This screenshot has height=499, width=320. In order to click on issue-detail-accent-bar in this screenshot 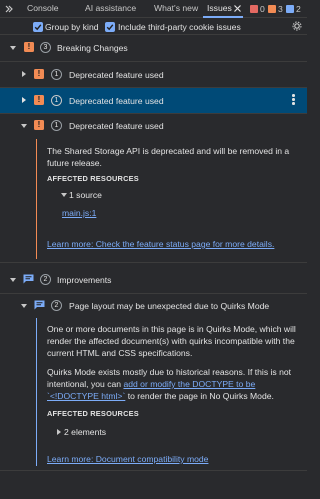, I will do `click(36, 392)`.